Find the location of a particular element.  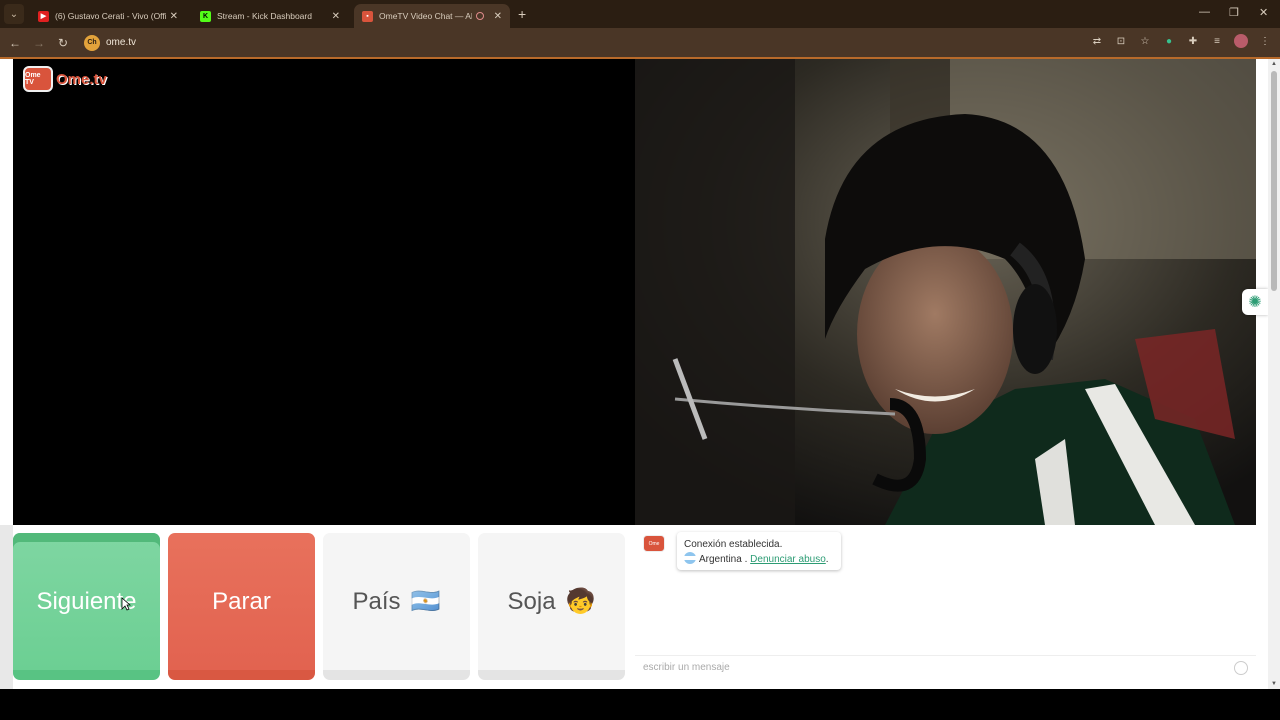

report-suffix: . is located at coordinates (827, 559).